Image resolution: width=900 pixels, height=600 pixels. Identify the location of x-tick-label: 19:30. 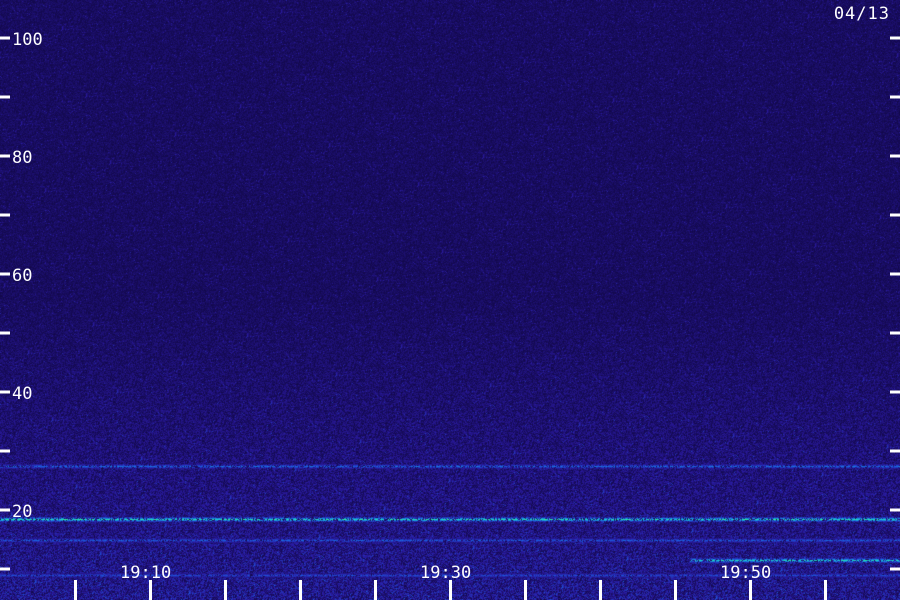
(445, 573).